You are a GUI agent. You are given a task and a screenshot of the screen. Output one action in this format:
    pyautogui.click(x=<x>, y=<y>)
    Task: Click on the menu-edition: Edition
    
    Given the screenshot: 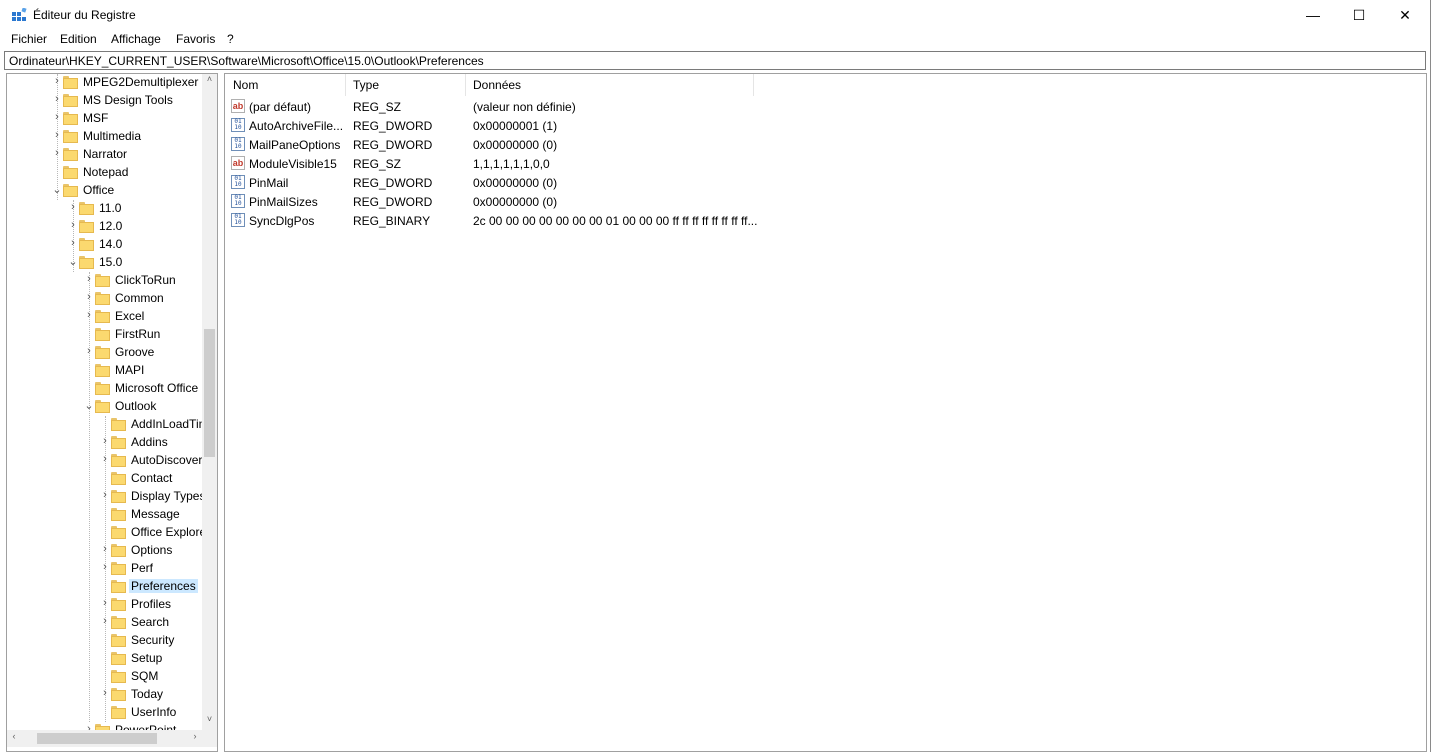 What is the action you would take?
    pyautogui.click(x=78, y=39)
    